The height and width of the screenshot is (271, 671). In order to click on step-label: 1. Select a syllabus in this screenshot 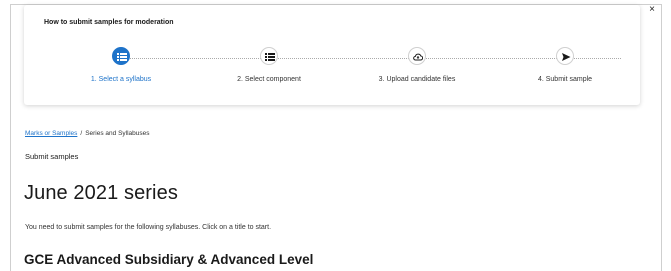, I will do `click(121, 79)`.